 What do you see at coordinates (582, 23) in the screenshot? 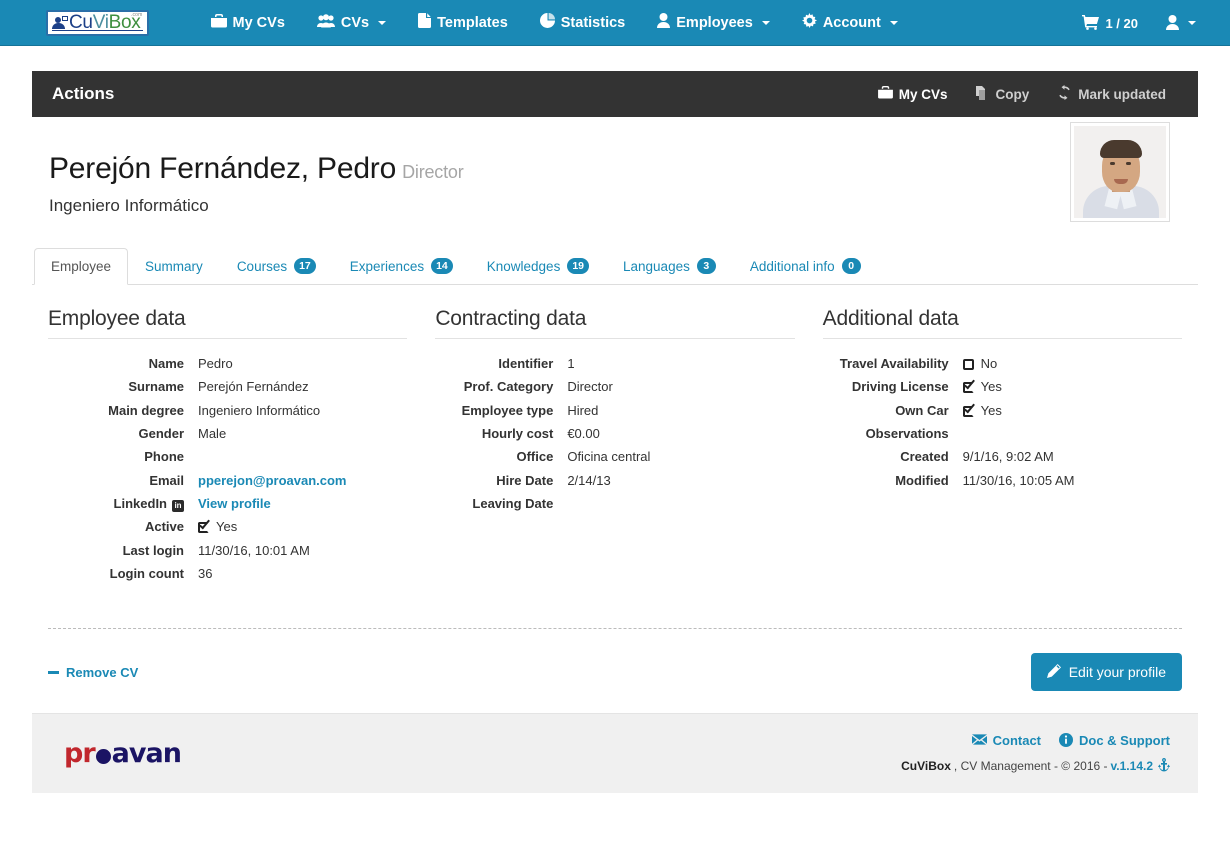
I see `nav-item-statistics: Statistics` at bounding box center [582, 23].